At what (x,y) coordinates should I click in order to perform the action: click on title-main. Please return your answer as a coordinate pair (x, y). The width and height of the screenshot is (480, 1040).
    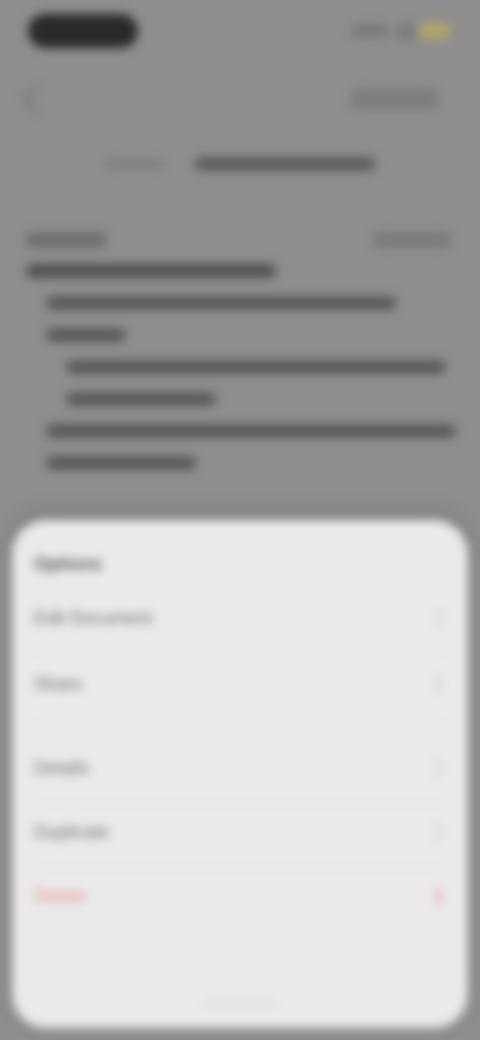
    Looking at the image, I should click on (285, 164).